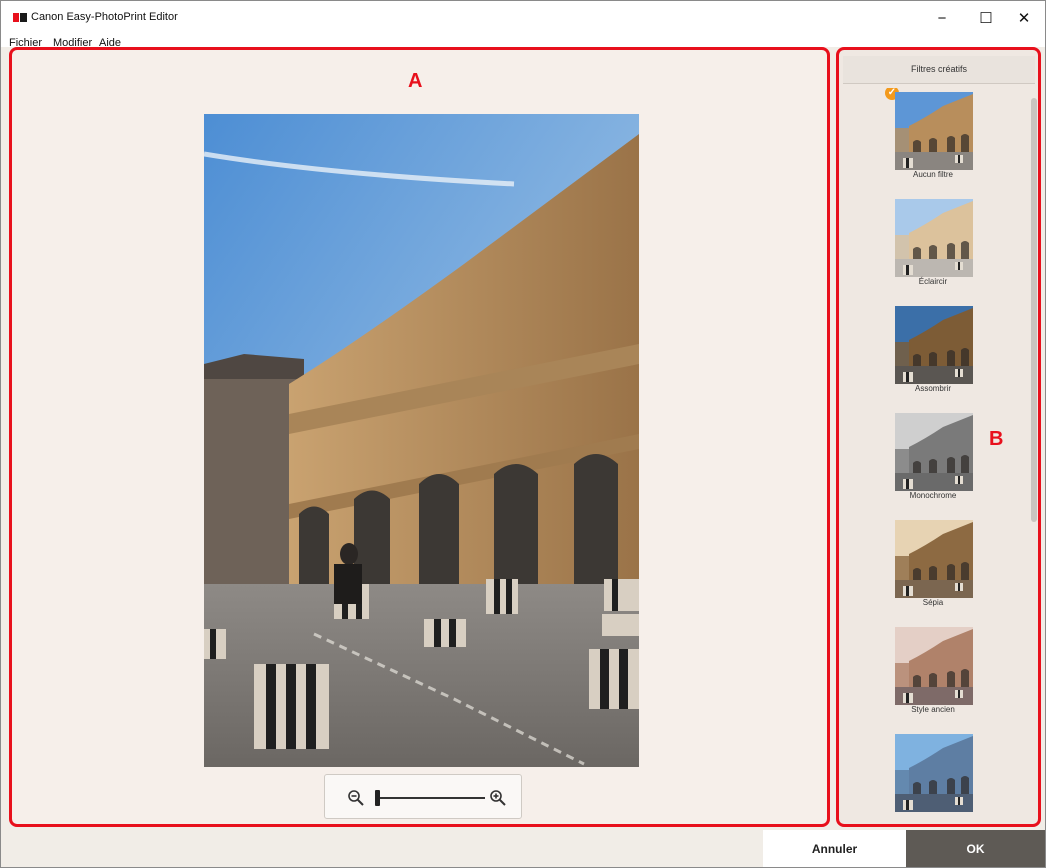 This screenshot has height=868, width=1046. I want to click on menu-help: Aide, so click(110, 42).